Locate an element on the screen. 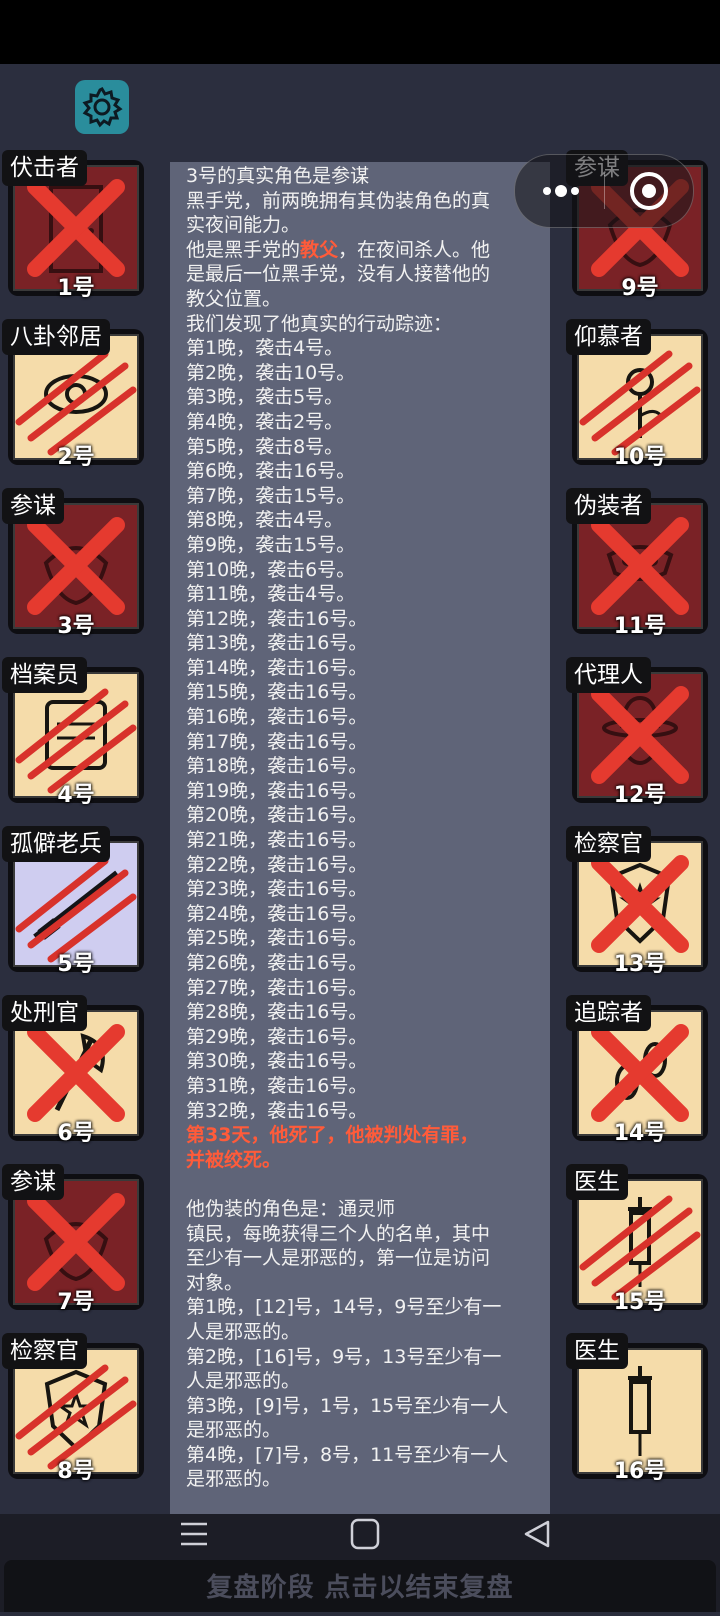  player-card: 档案员 4号 is located at coordinates (73, 732).